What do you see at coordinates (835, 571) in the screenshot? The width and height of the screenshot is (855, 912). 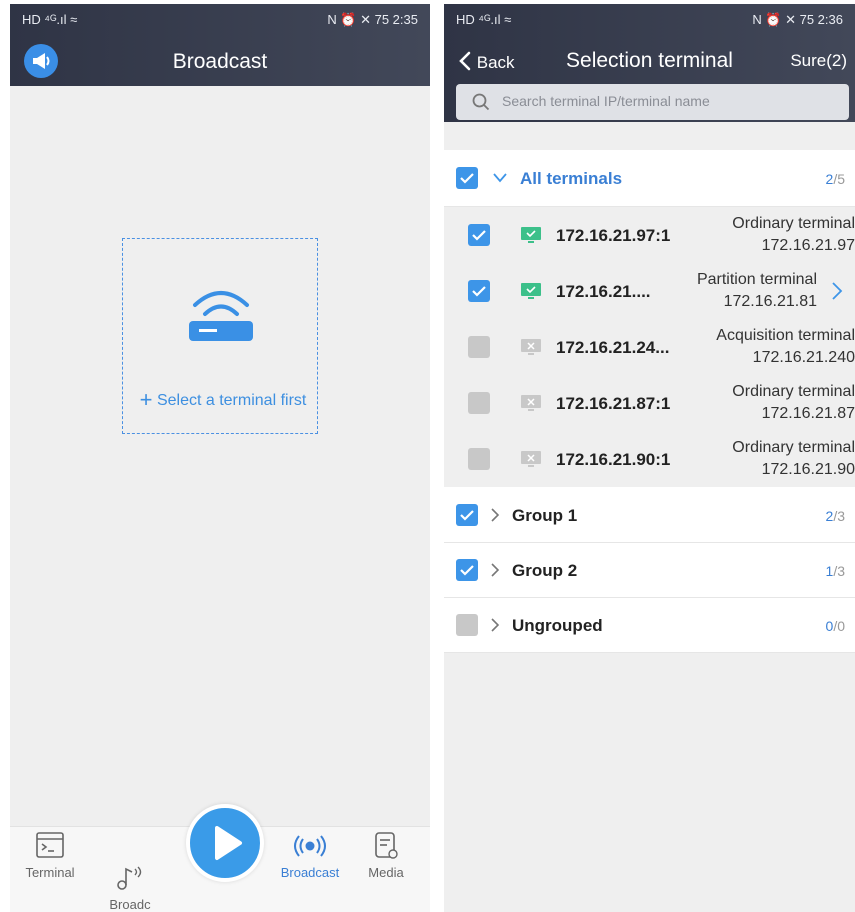 I see `group-count: 1/3` at bounding box center [835, 571].